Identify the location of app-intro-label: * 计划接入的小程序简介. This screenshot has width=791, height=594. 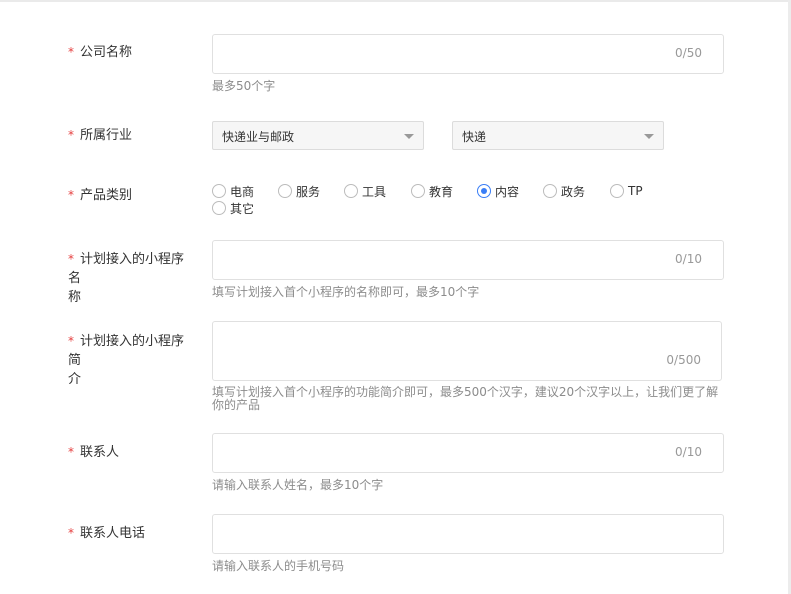
(126, 360).